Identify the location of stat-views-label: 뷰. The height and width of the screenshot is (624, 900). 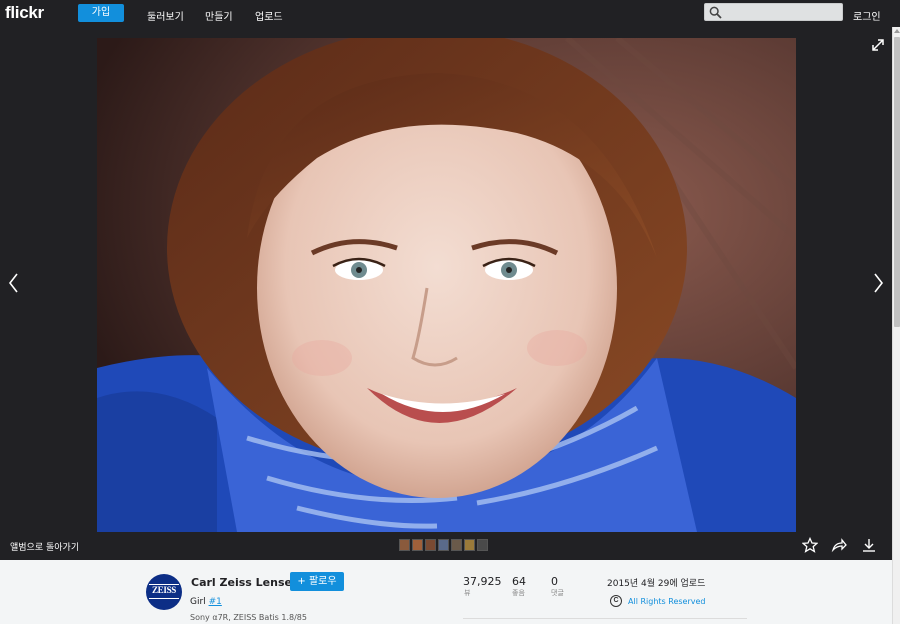
(467, 593).